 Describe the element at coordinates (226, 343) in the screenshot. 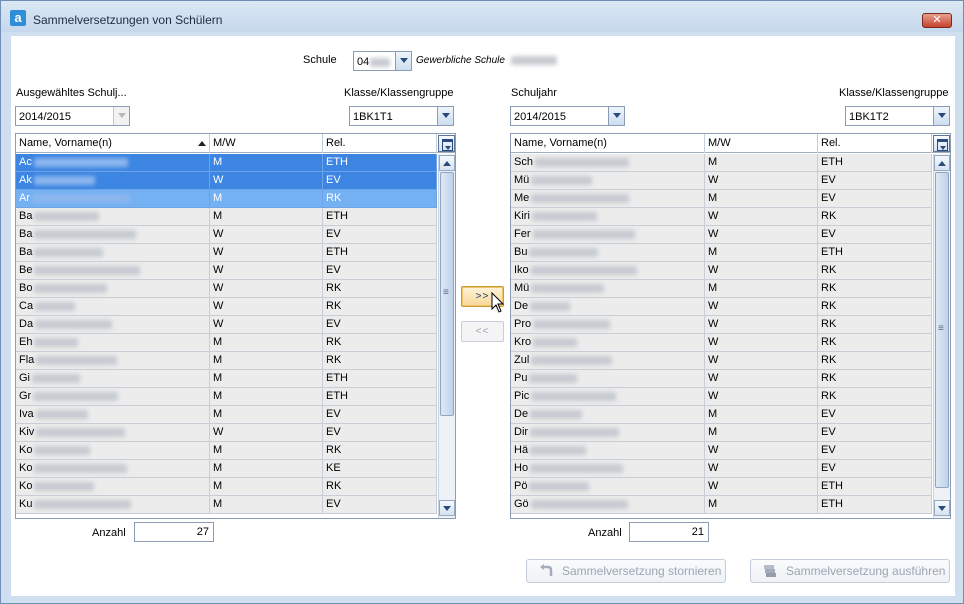

I see `table-row: Eh M RK` at that location.